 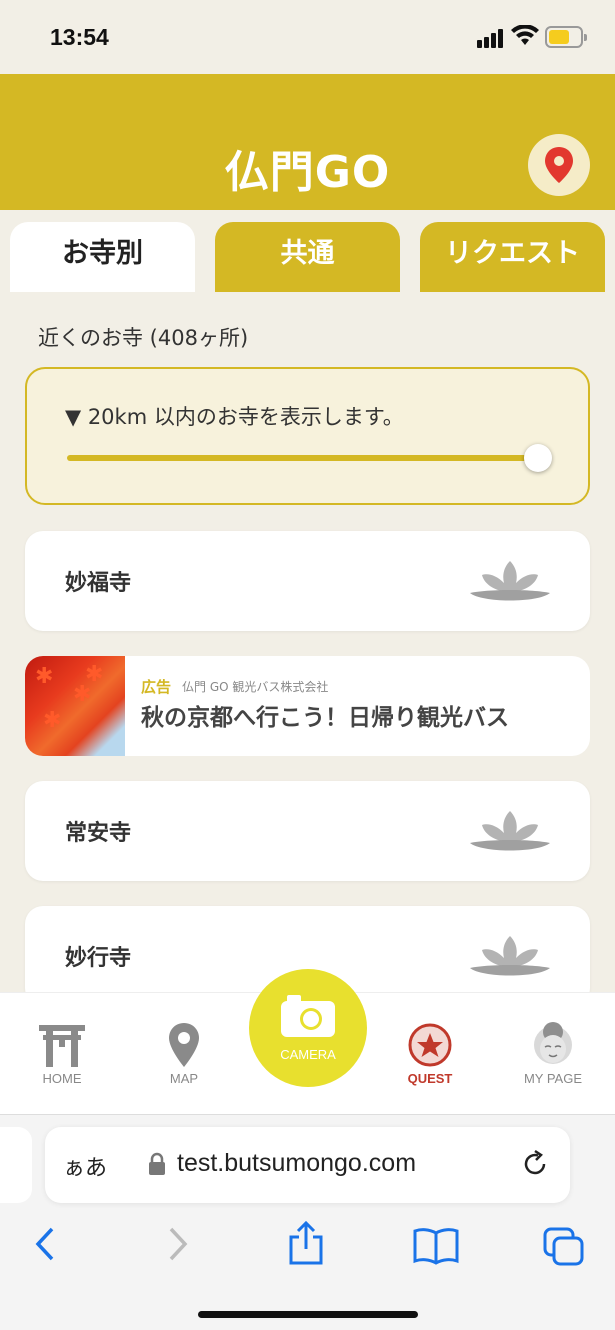 I want to click on app-header: 仏門GO, so click(x=307, y=142).